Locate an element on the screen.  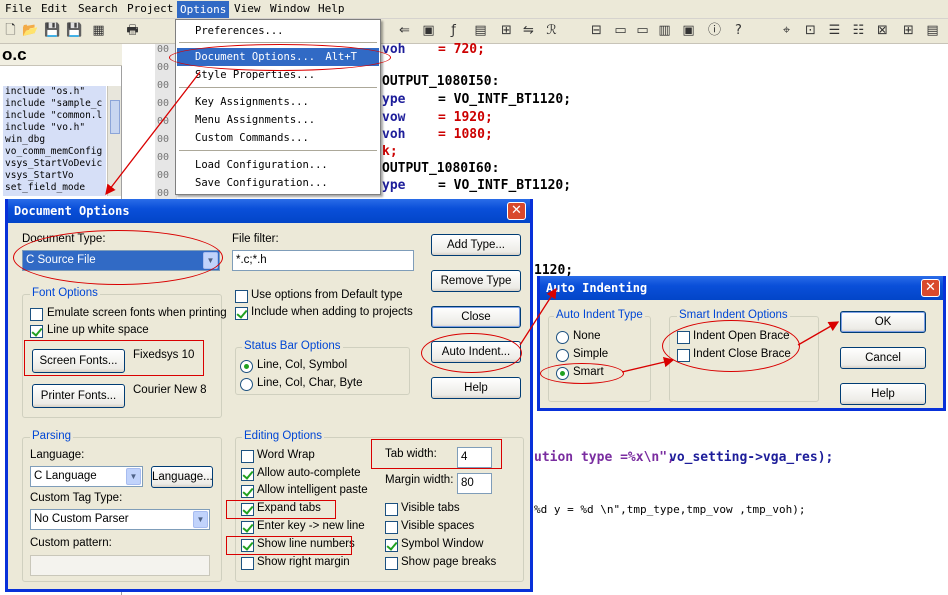
ok-button: OK is located at coordinates (883, 322).